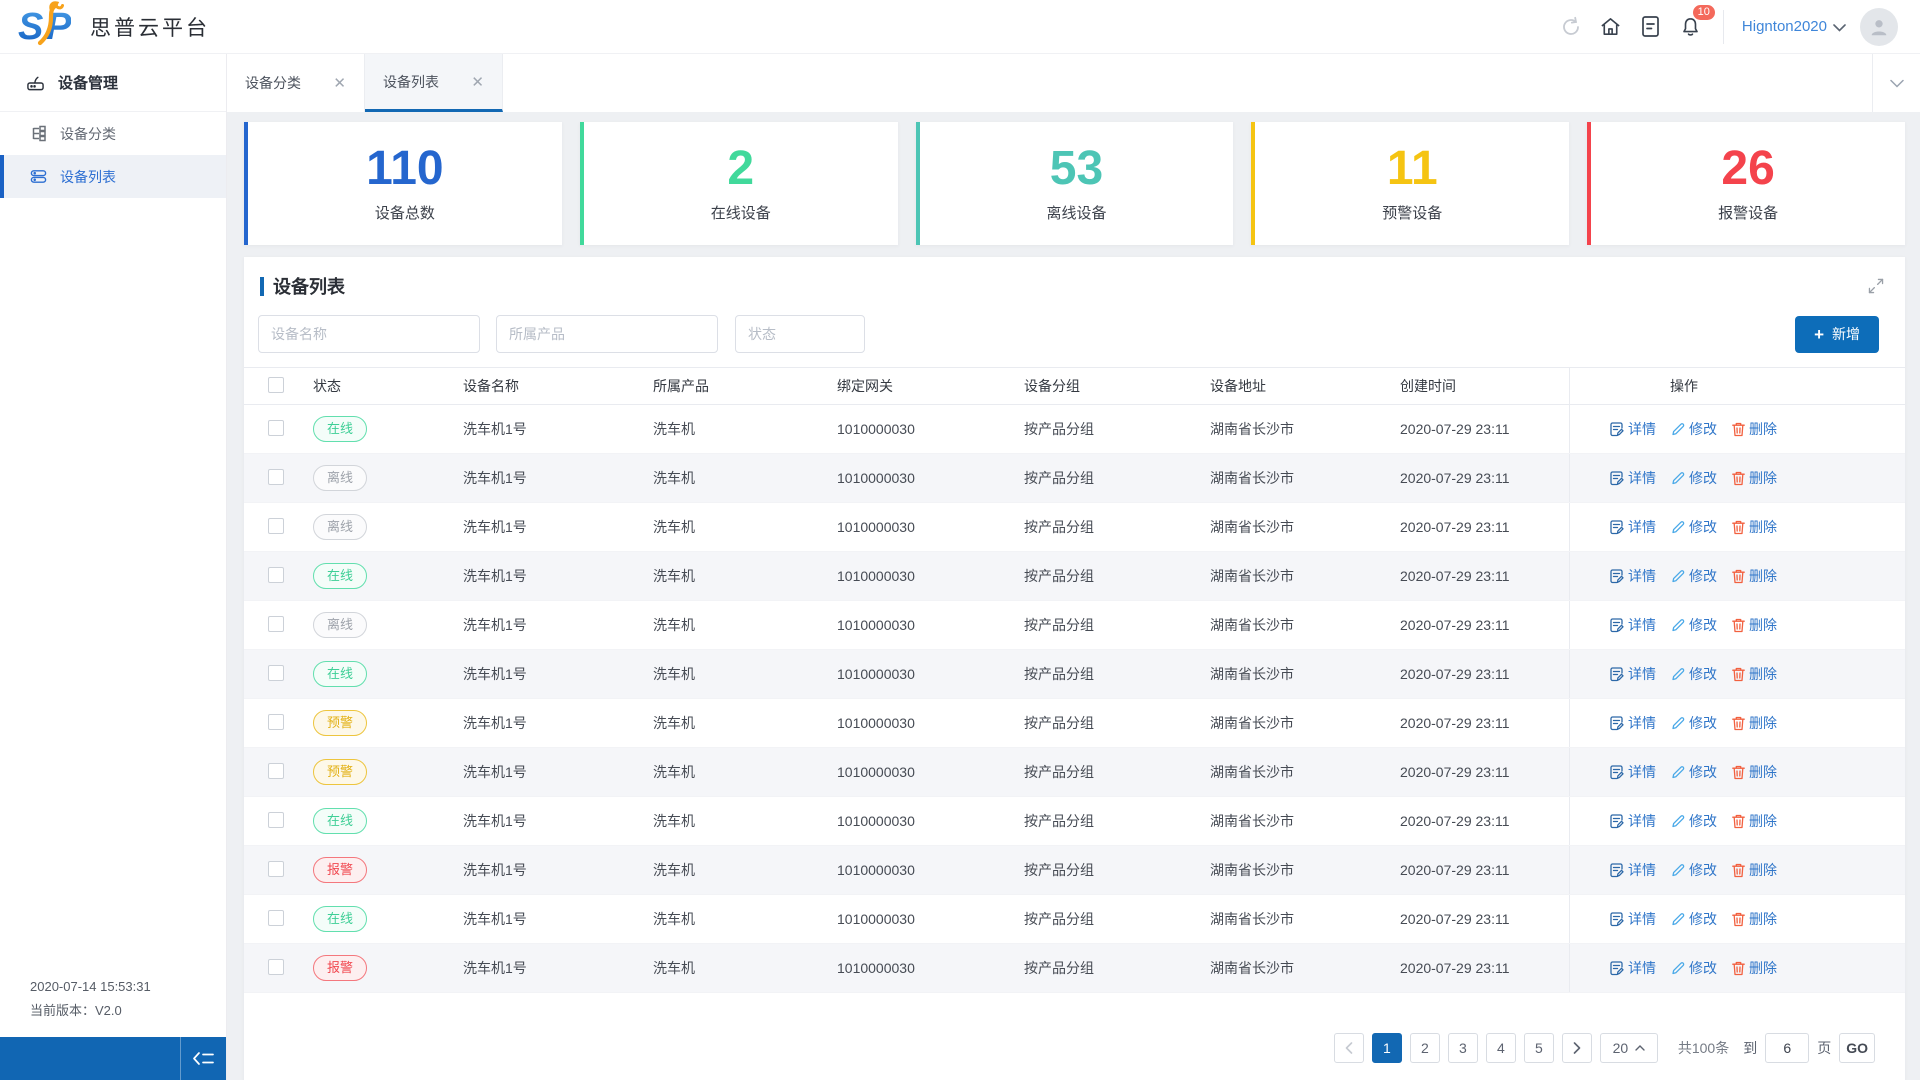 The height and width of the screenshot is (1080, 1920). Describe the element at coordinates (491, 386) in the screenshot. I see `column-header-name: 设备名称` at that location.